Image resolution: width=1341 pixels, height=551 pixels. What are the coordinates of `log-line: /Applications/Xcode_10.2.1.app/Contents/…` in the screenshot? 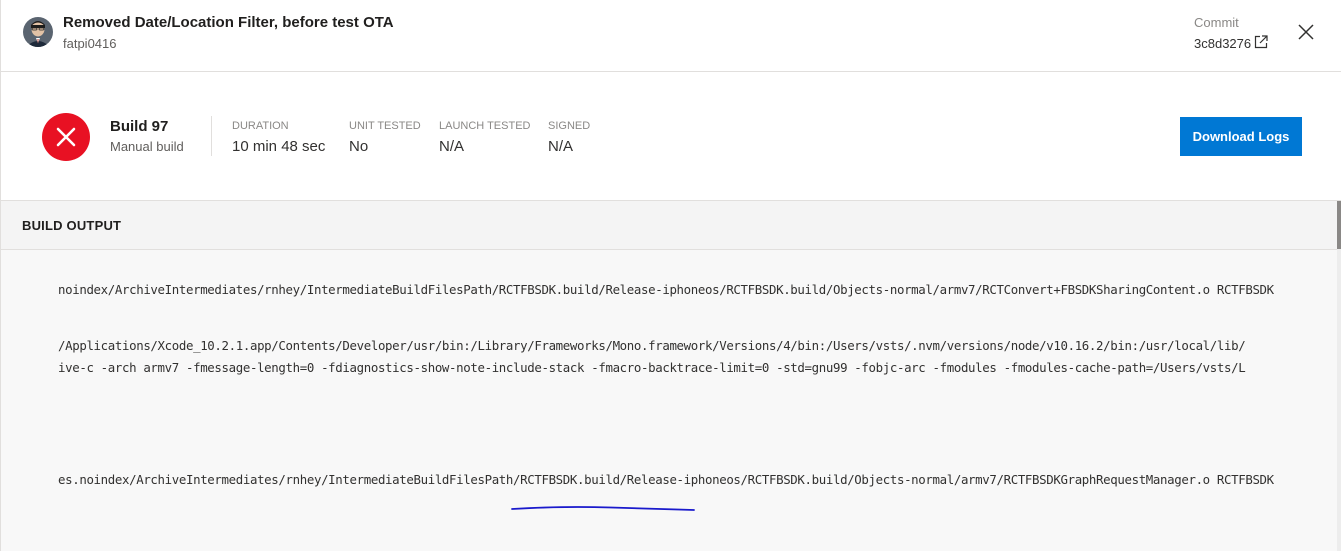 It's located at (652, 345).